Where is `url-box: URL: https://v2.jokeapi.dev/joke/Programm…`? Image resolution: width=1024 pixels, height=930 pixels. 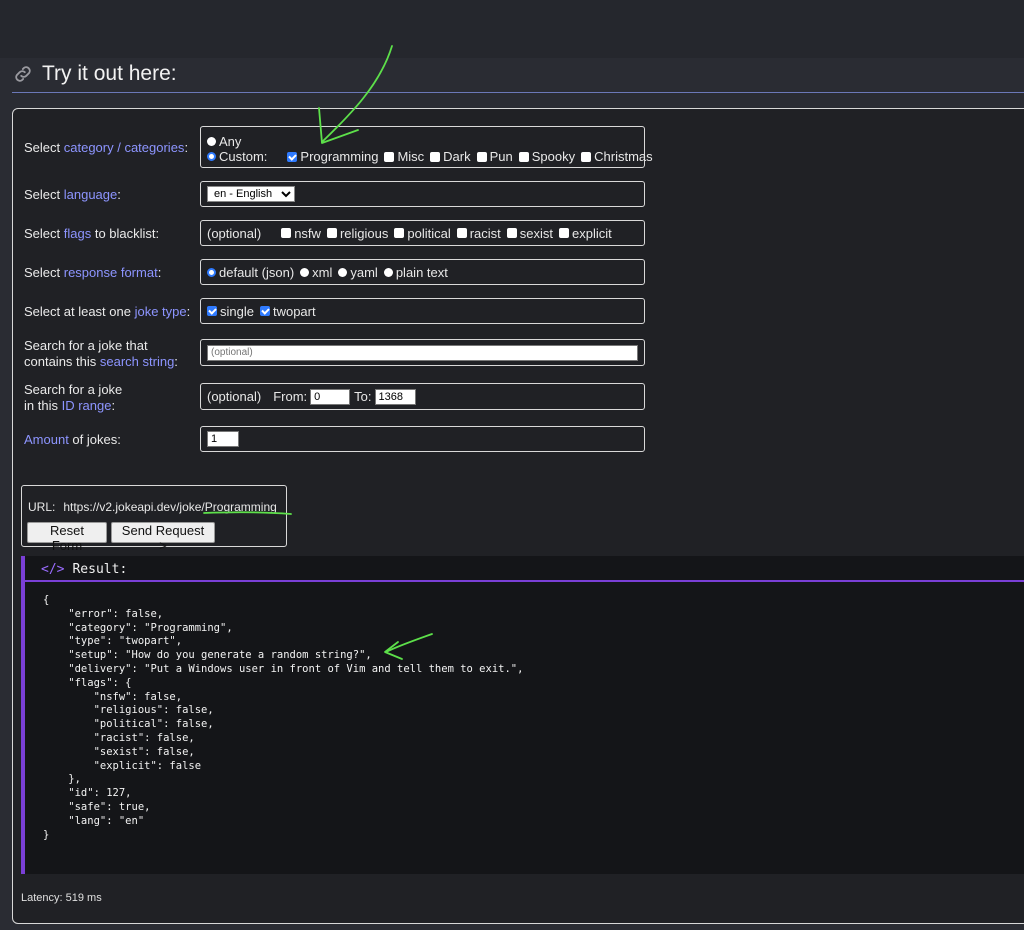 url-box: URL: https://v2.jokeapi.dev/joke/Programm… is located at coordinates (154, 519).